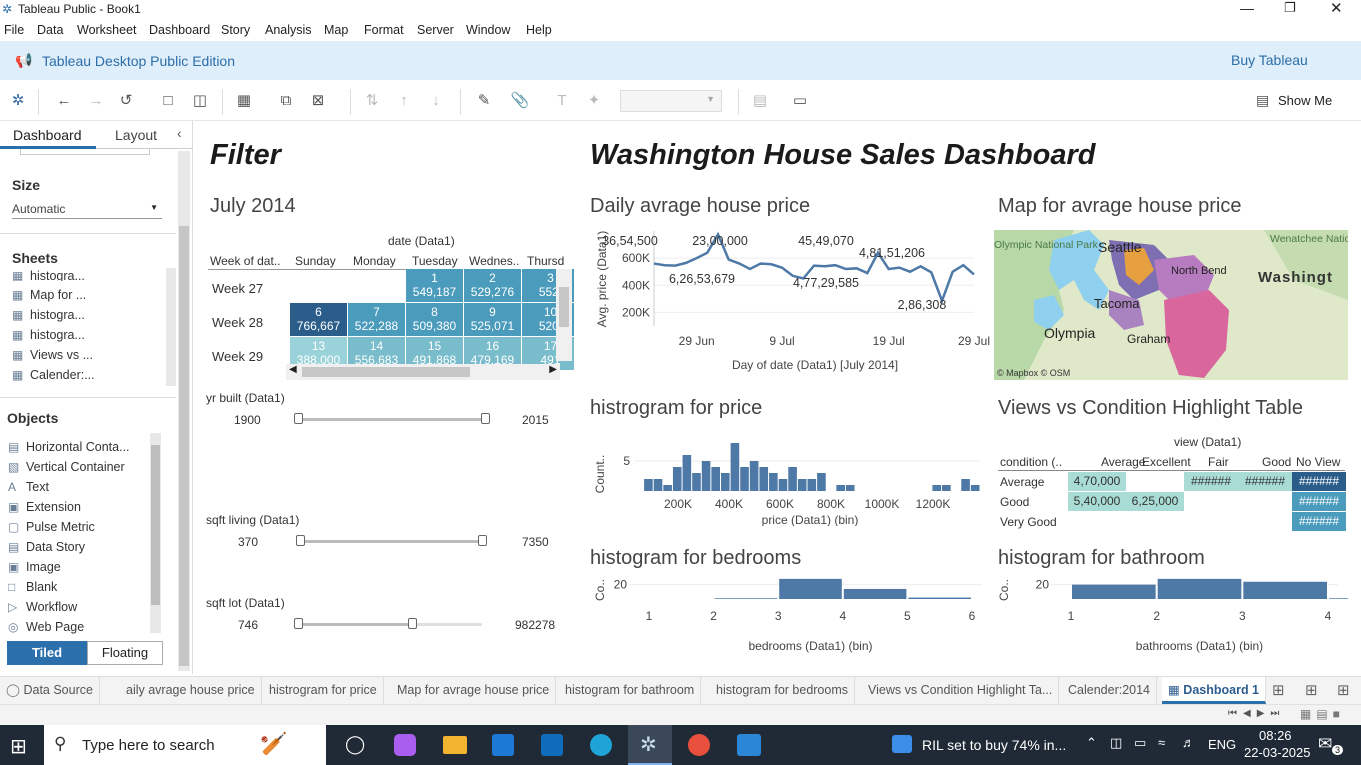 Image resolution: width=1361 pixels, height=765 pixels. I want to click on taskbar-search-box: ⚲ Type here to search 🏏, so click(185, 745).